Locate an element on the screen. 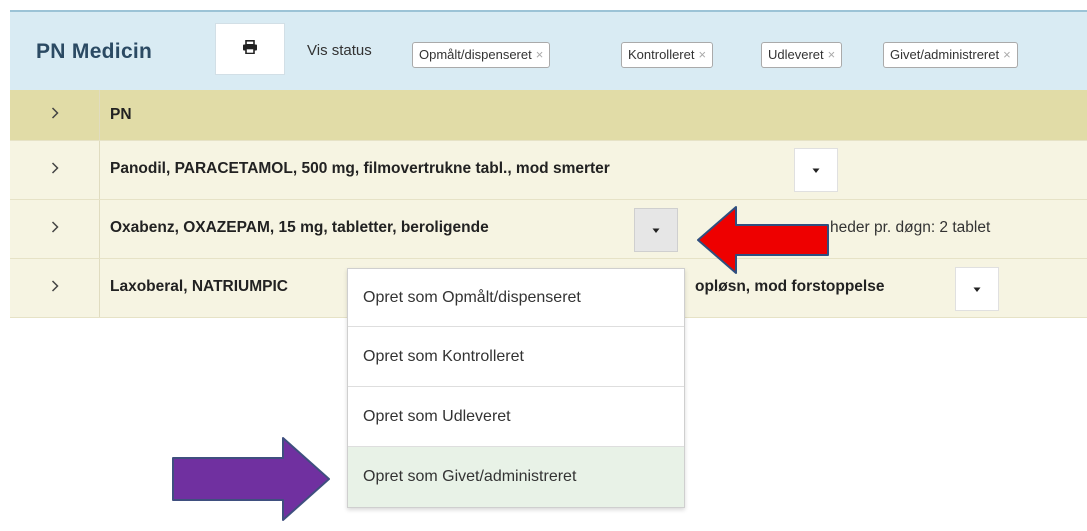 The width and height of the screenshot is (1087, 531). menu-item-kontrolleret: Opret som Kontrolleret is located at coordinates (516, 357).